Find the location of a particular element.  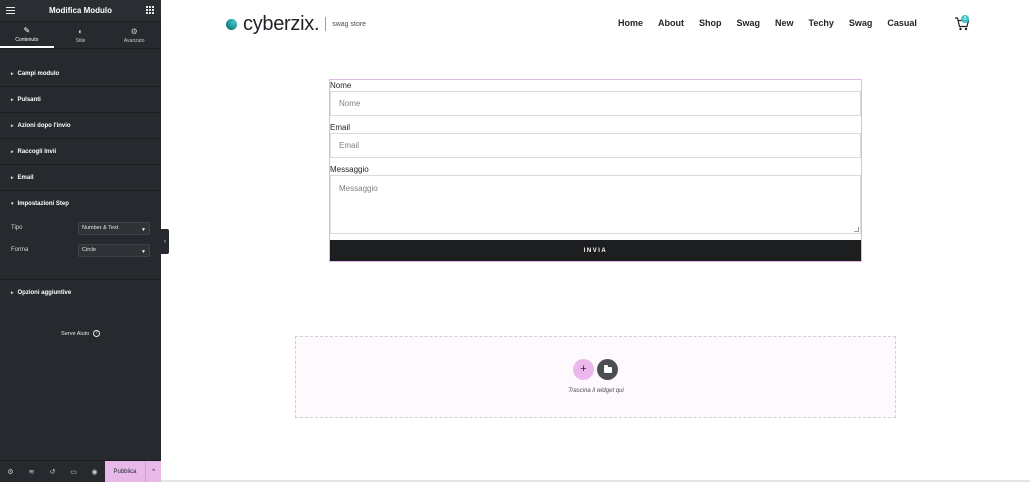

publish-options-icon: ⌃ is located at coordinates (153, 471).